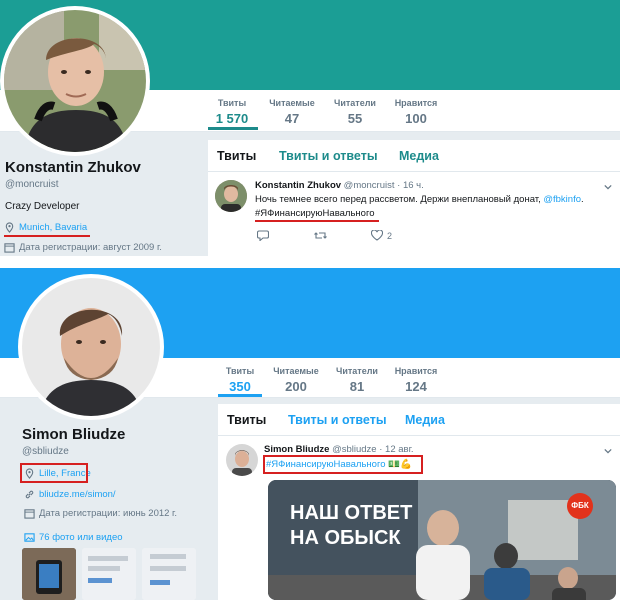 The height and width of the screenshot is (600, 620). I want to click on location-link: Munich, Bavaria, so click(53, 227).